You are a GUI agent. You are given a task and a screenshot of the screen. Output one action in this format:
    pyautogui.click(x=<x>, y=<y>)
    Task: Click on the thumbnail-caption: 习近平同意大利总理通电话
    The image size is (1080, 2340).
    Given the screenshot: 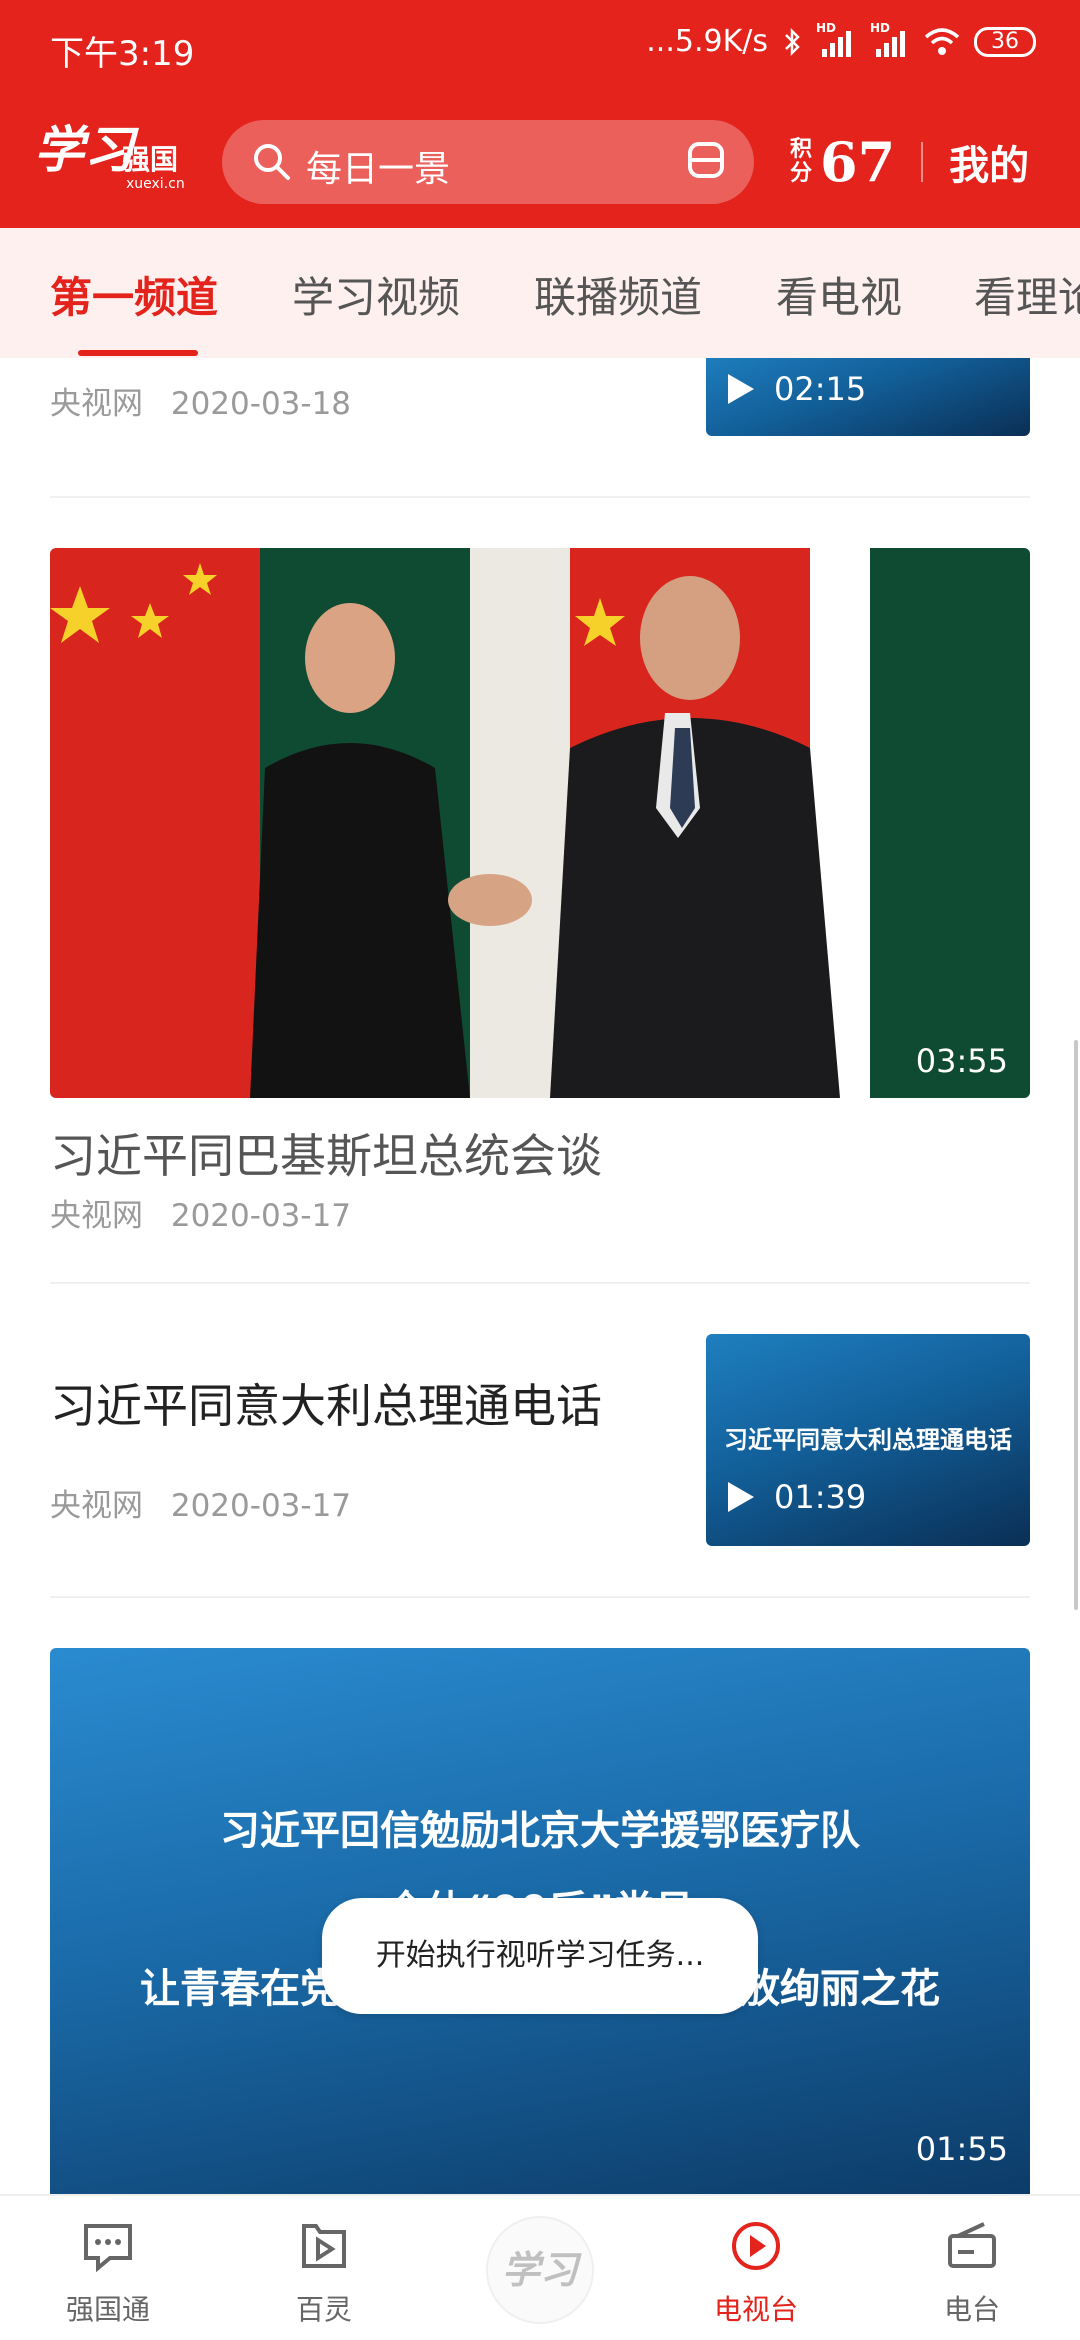 What is the action you would take?
    pyautogui.click(x=868, y=1440)
    